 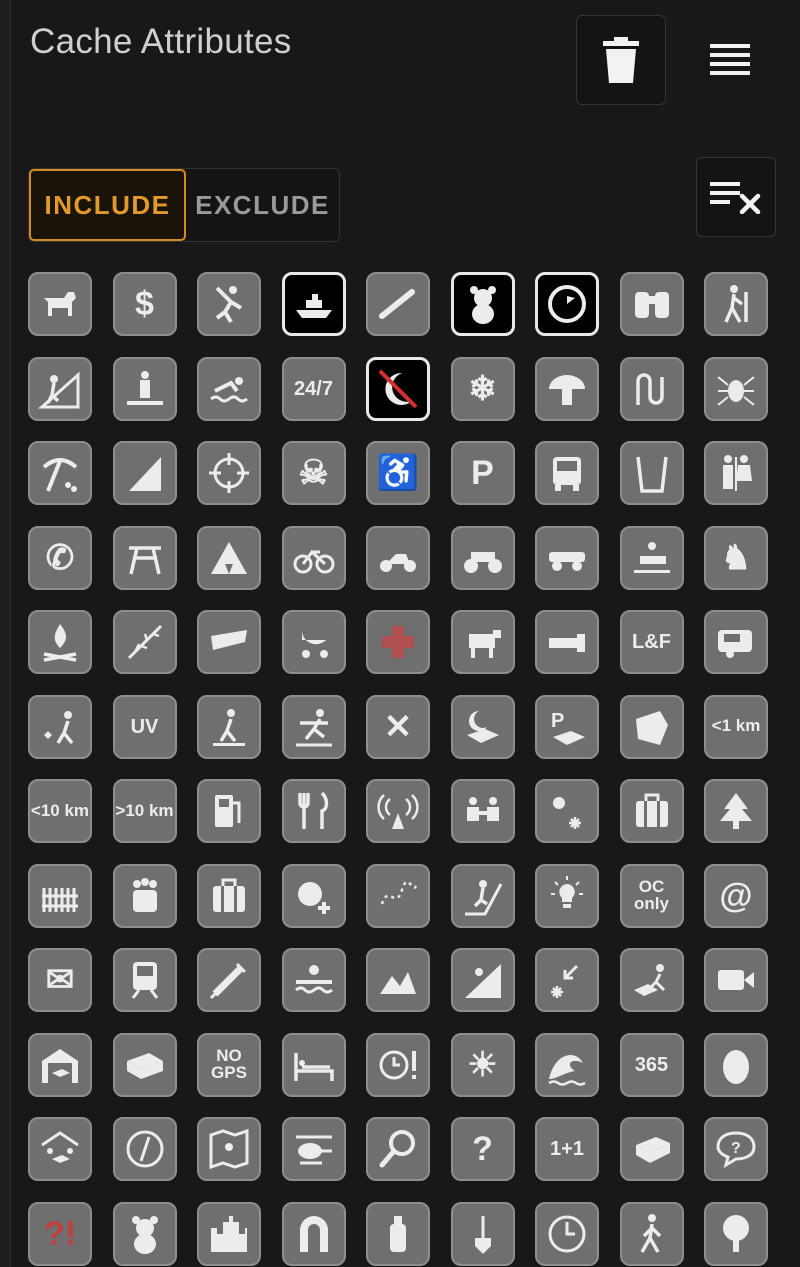 What do you see at coordinates (398, 1064) in the screenshot?
I see `attribute-time-specific` at bounding box center [398, 1064].